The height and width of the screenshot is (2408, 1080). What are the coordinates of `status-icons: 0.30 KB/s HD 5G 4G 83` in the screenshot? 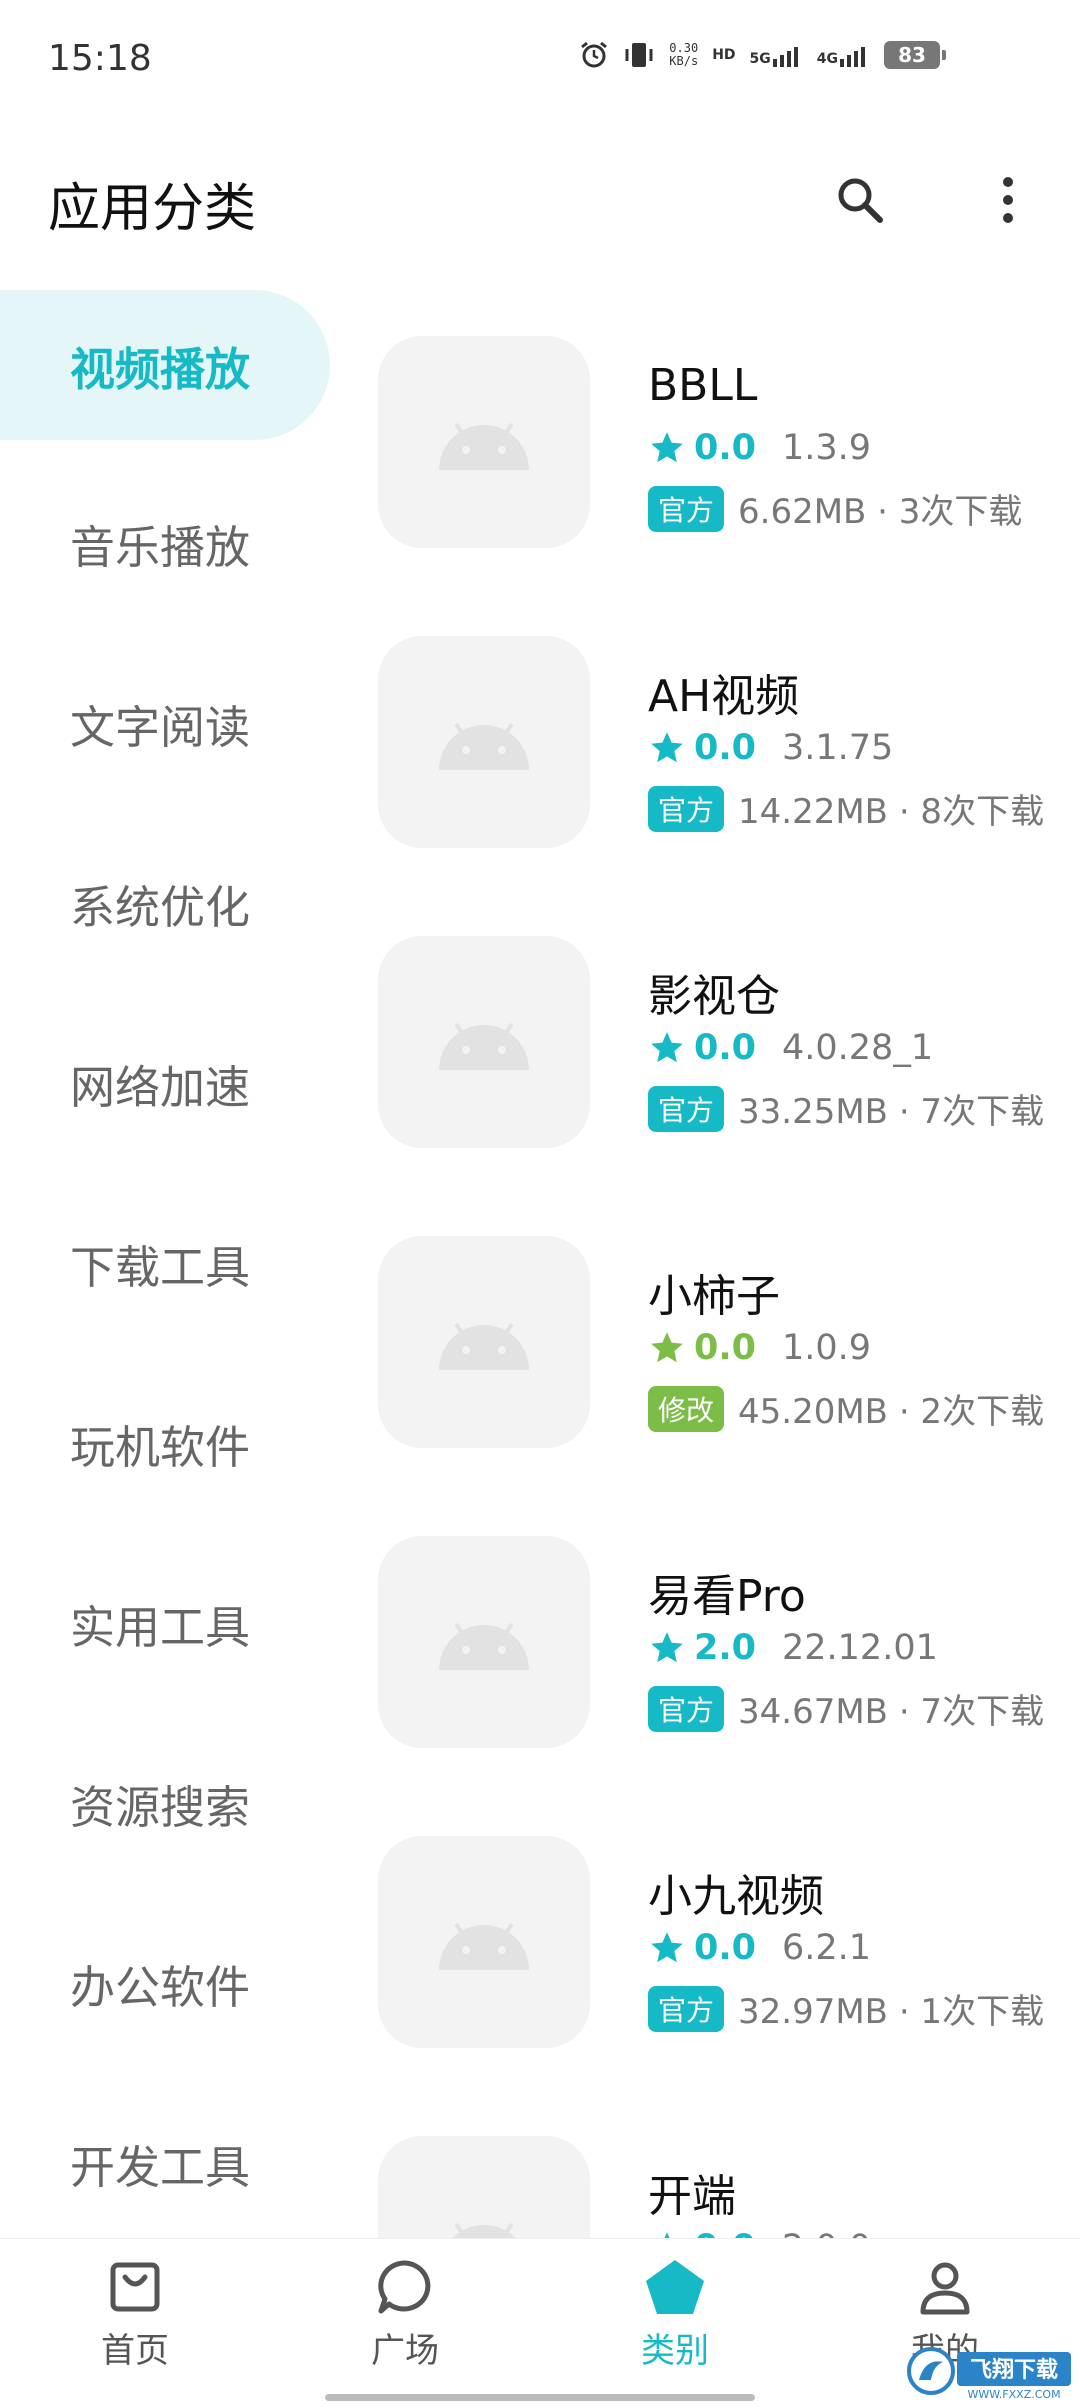 It's located at (762, 55).